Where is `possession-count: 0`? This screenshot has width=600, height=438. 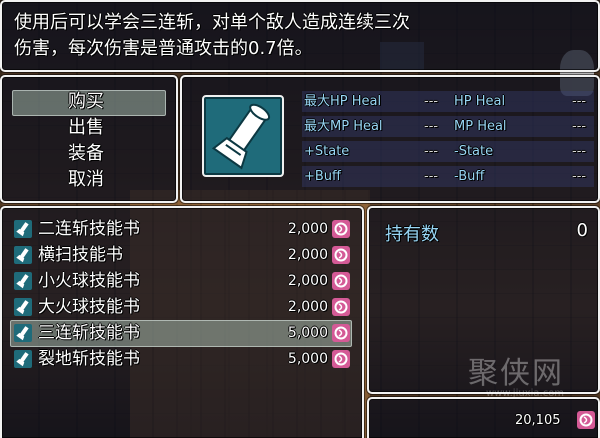
possession-count: 0 is located at coordinates (582, 230).